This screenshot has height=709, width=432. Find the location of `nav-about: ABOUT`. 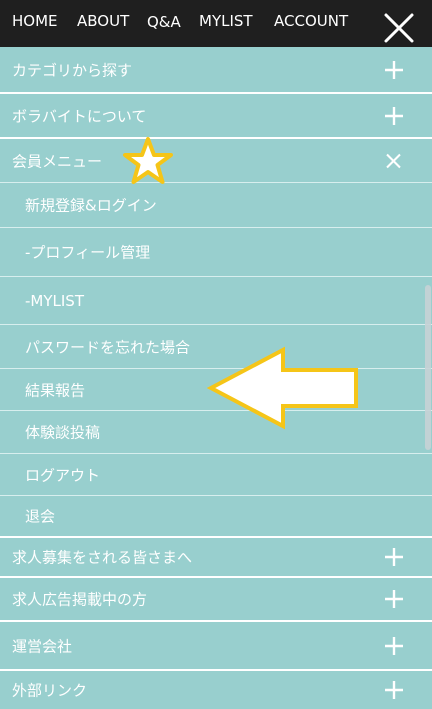

nav-about: ABOUT is located at coordinates (103, 21).